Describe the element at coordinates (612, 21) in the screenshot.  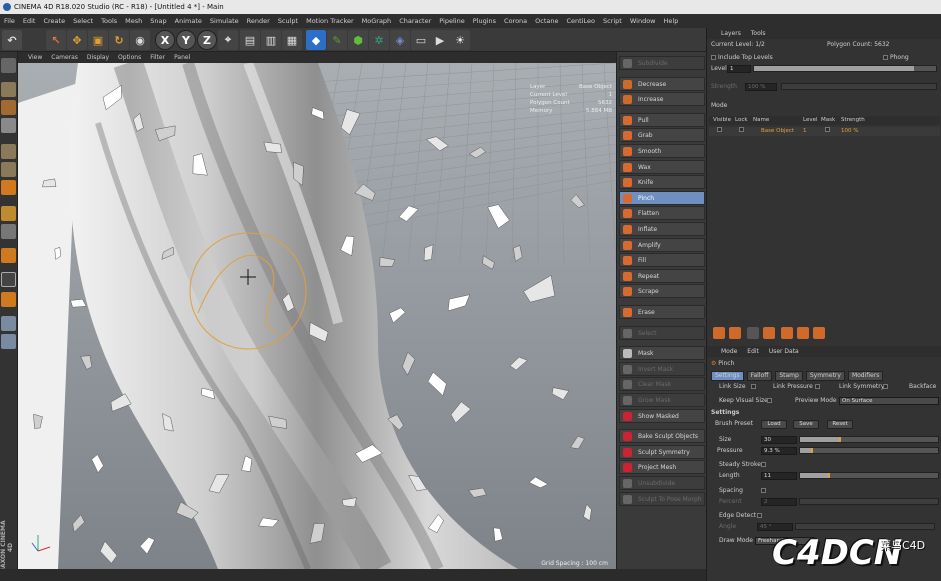
I see `menu-item-script: Script` at that location.